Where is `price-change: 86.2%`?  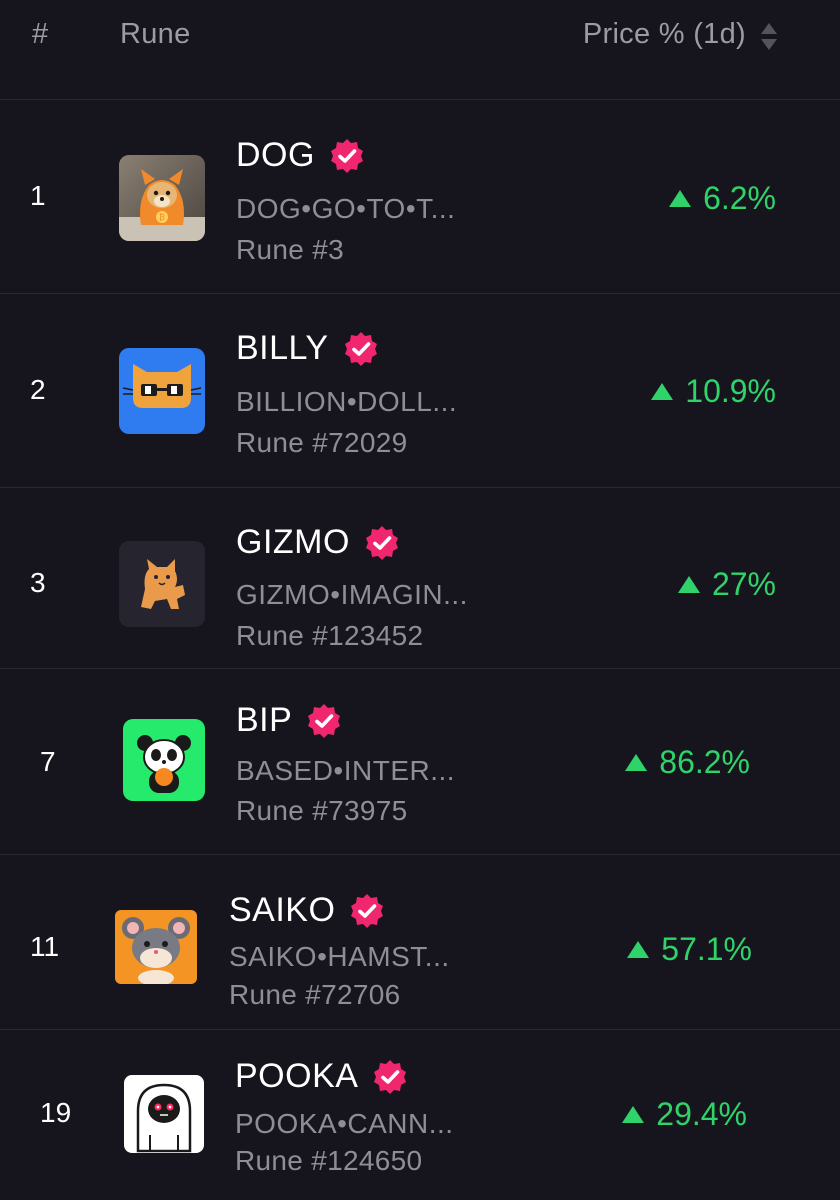 price-change: 86.2% is located at coordinates (687, 762).